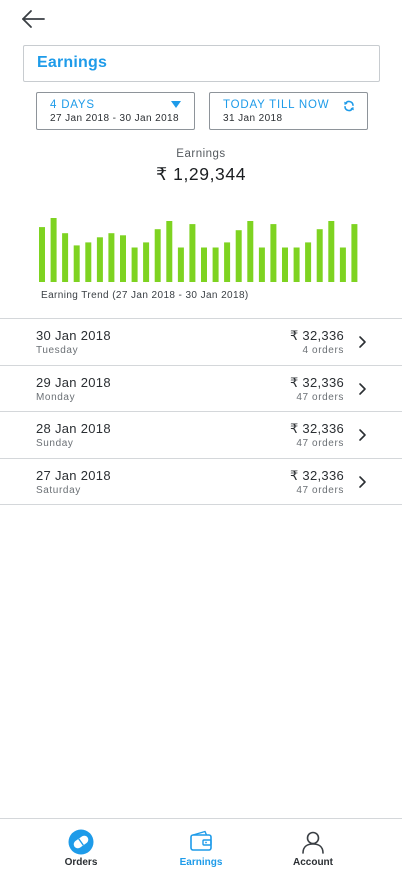 Image resolution: width=402 pixels, height=872 pixels. What do you see at coordinates (73, 382) in the screenshot?
I see `row-date: 29 Jan 2018` at bounding box center [73, 382].